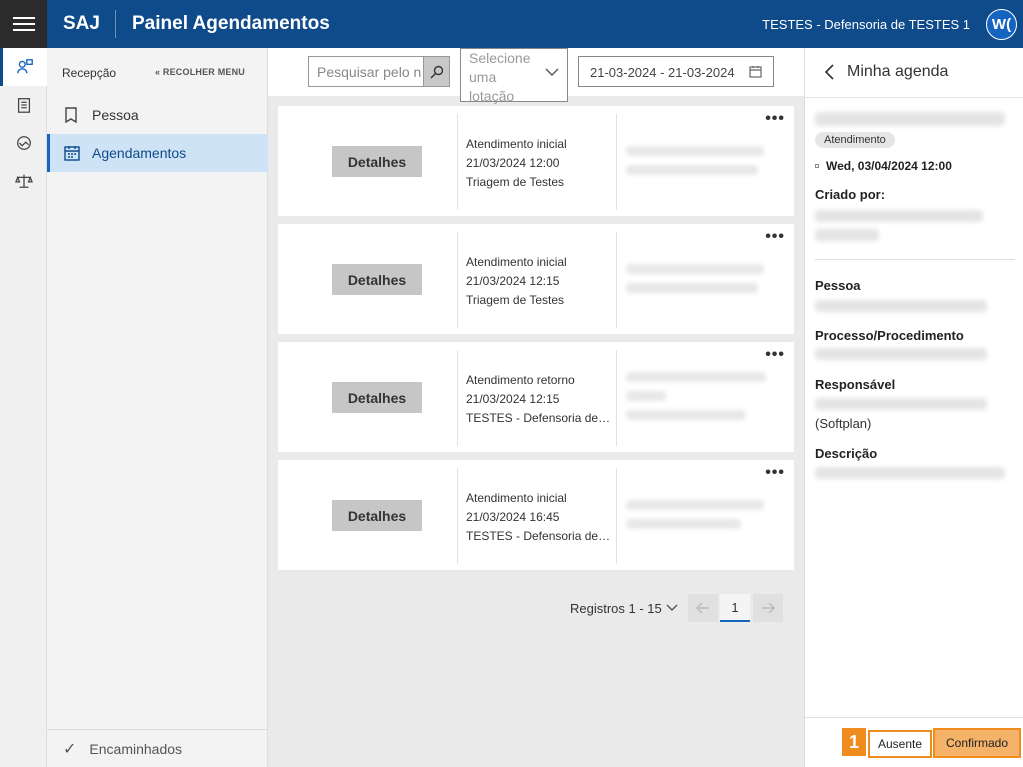  Describe the element at coordinates (115, 115) in the screenshot. I see `sidebar-item-label: Pessoa` at that location.